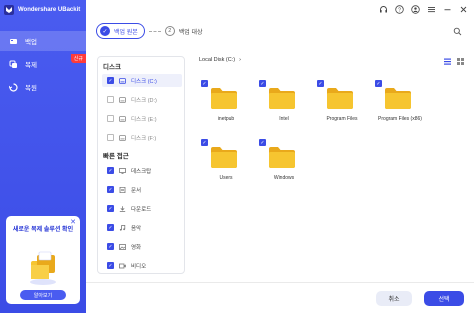 Image resolution: width=474 pixels, height=313 pixels. What do you see at coordinates (457, 31) in the screenshot?
I see `search-icon` at bounding box center [457, 31].